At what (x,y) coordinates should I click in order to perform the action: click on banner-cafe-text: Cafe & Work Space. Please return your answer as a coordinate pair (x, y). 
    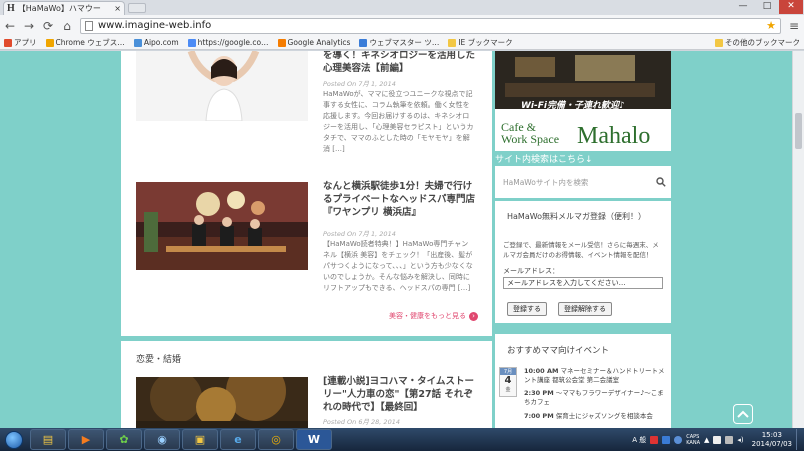
    Looking at the image, I should click on (530, 133).